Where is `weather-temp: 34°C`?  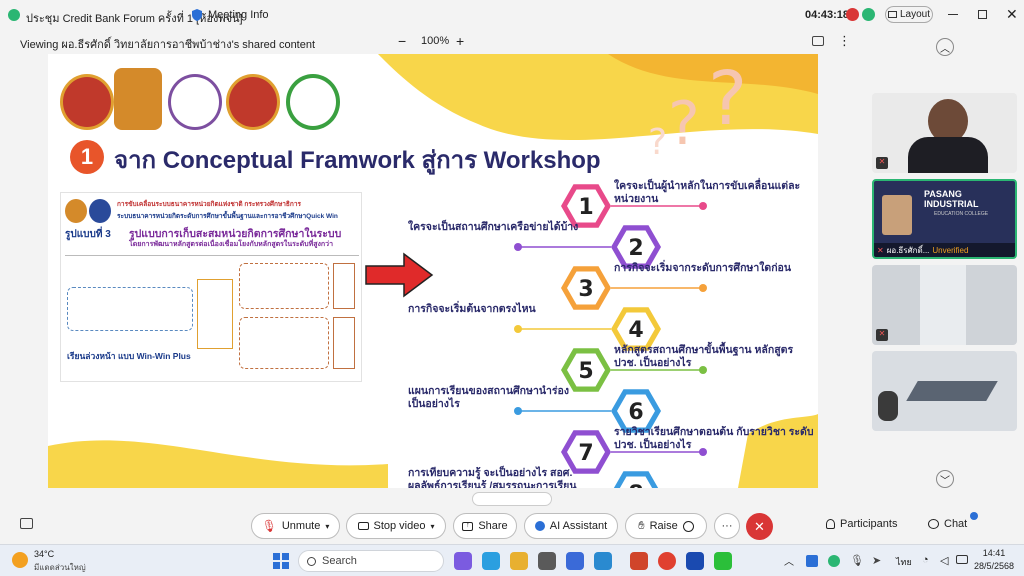 weather-temp: 34°C is located at coordinates (44, 554).